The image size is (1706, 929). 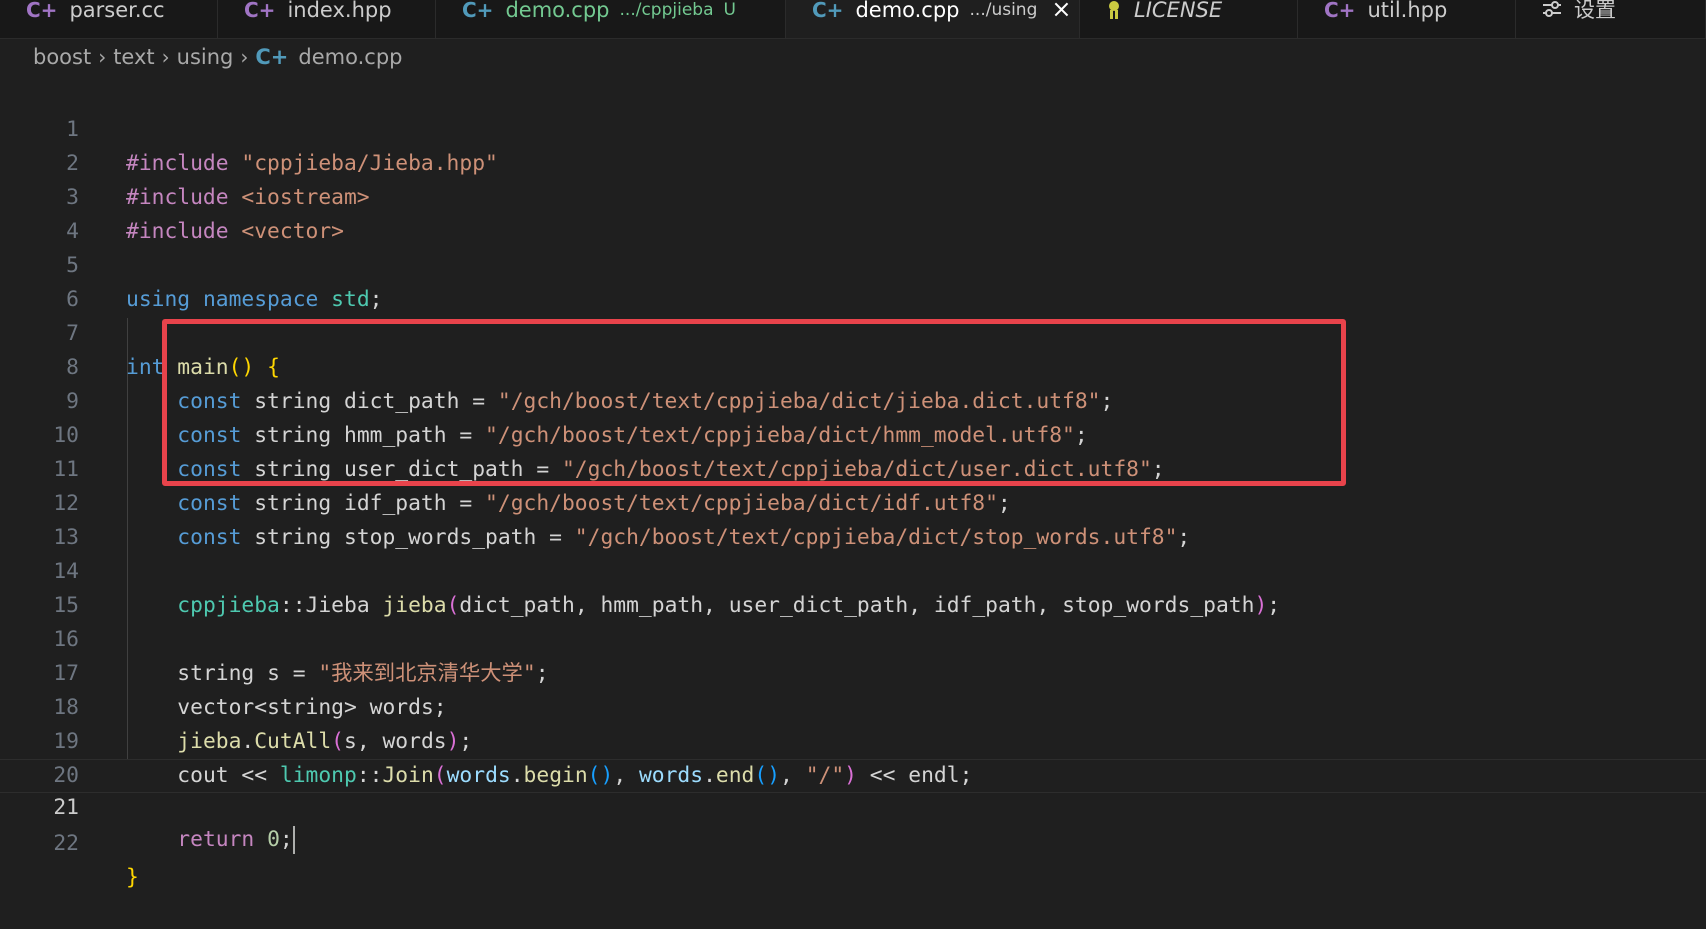 I want to click on line-code: }, so click(x=132, y=878).